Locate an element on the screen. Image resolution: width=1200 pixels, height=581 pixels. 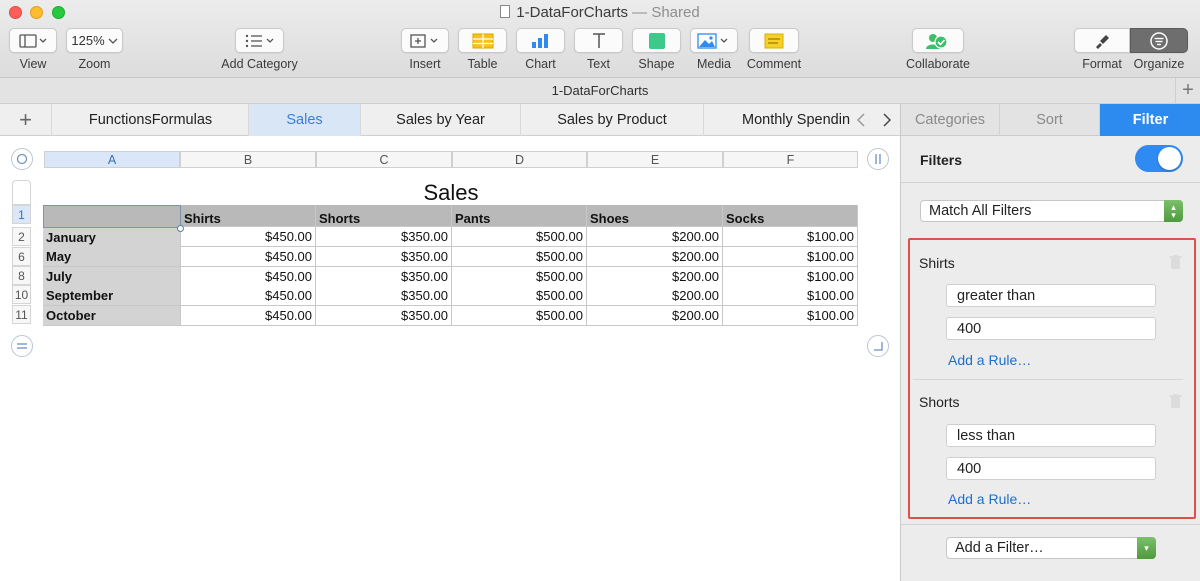
column-header-b: B is located at coordinates (248, 159).